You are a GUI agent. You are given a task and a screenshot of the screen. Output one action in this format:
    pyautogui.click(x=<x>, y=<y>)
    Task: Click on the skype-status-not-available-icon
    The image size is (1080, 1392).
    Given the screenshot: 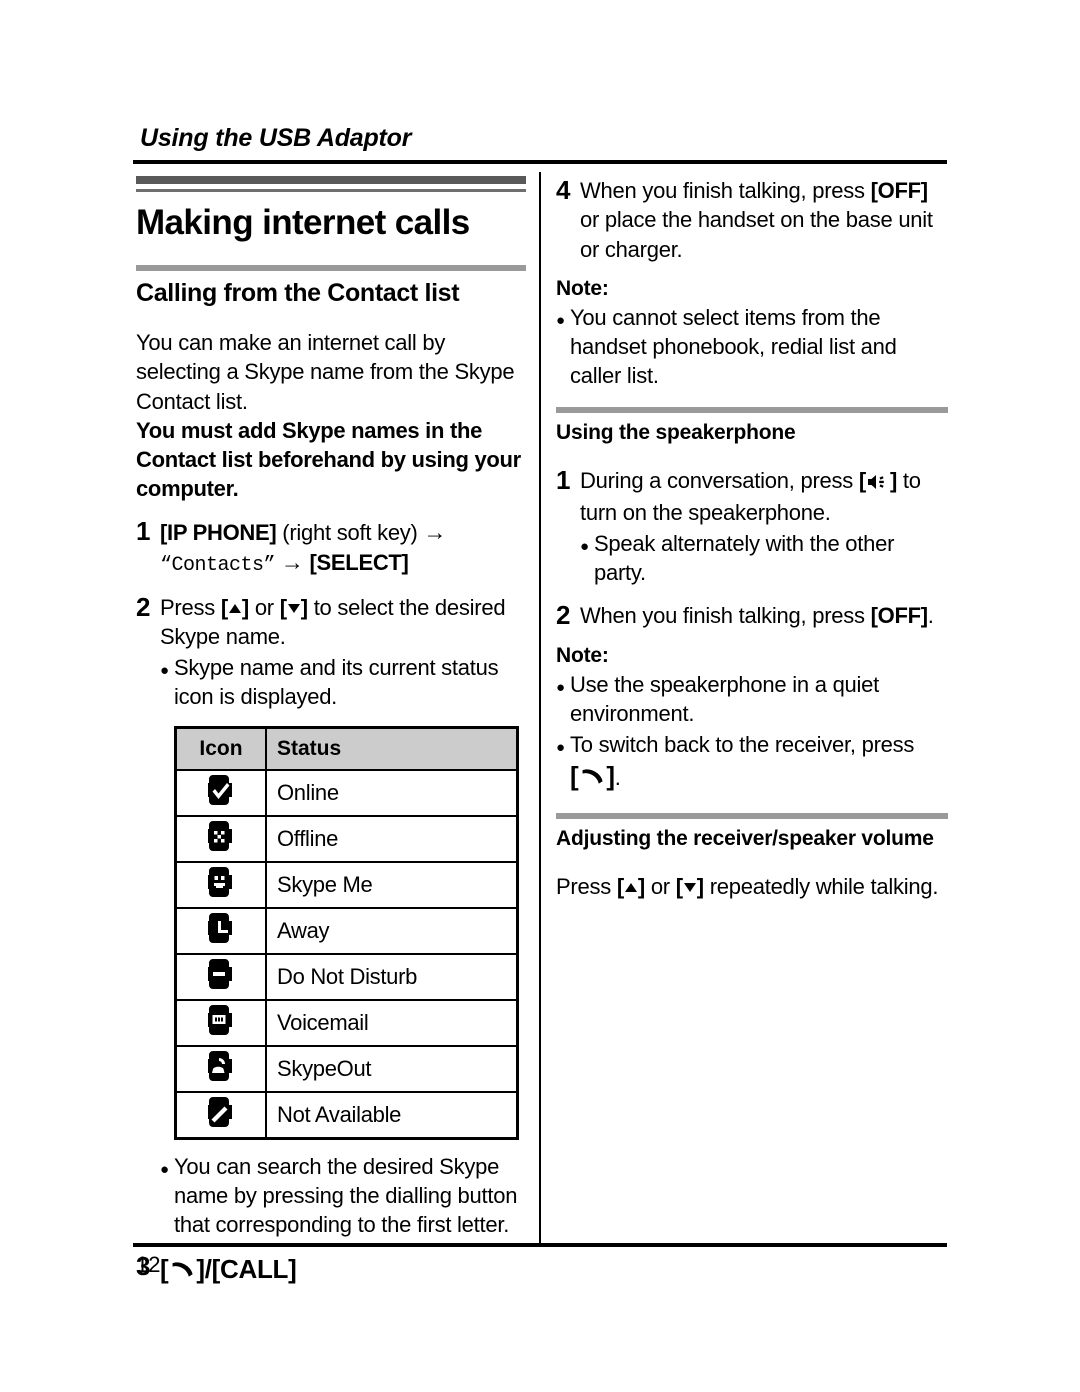 What is the action you would take?
    pyautogui.click(x=220, y=1115)
    